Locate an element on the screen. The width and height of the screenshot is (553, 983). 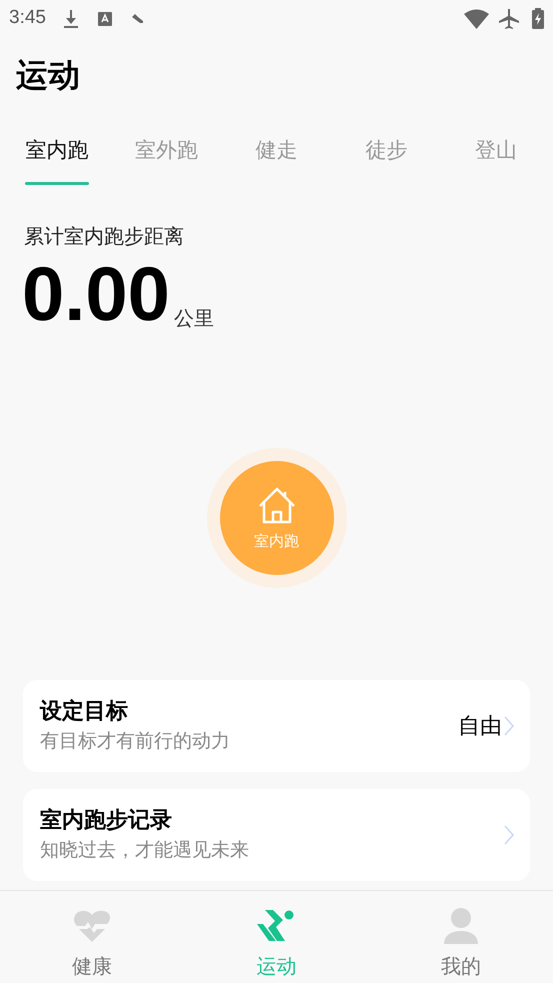
nav-tab: 我的 is located at coordinates (460, 937).